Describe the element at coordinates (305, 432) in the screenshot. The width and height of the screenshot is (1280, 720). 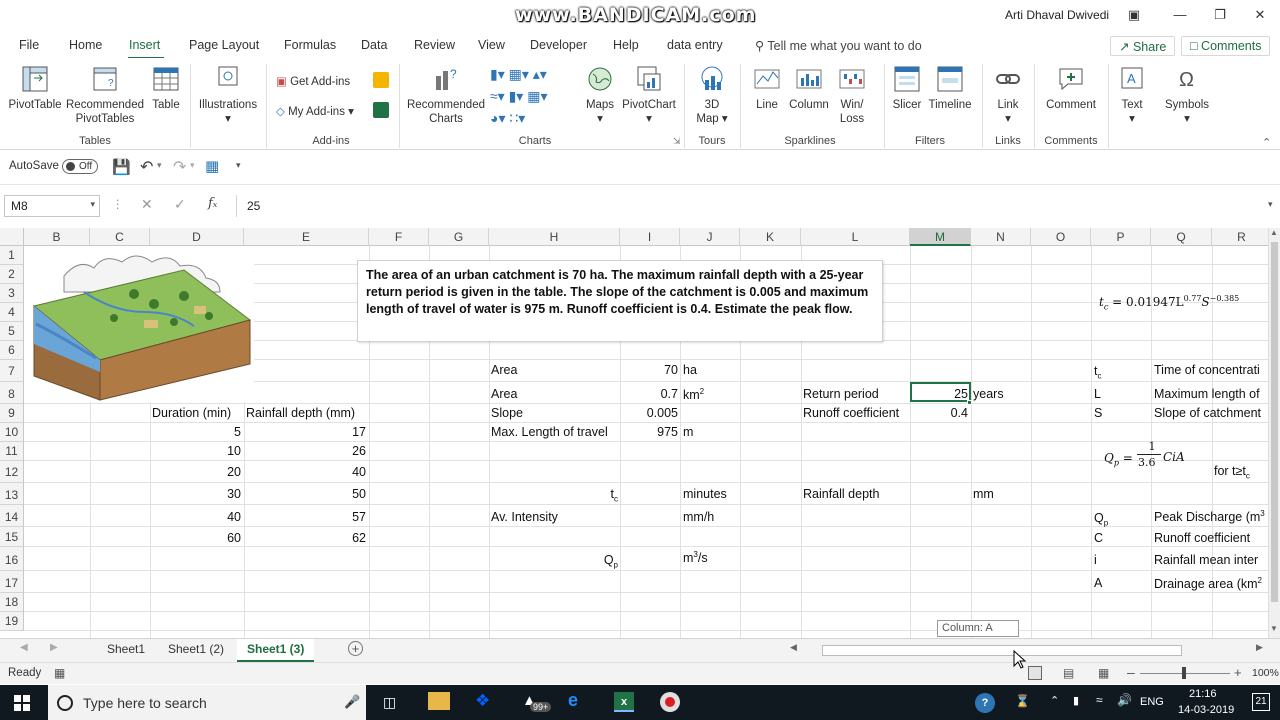
I see `rainfall-cell: 17` at that location.